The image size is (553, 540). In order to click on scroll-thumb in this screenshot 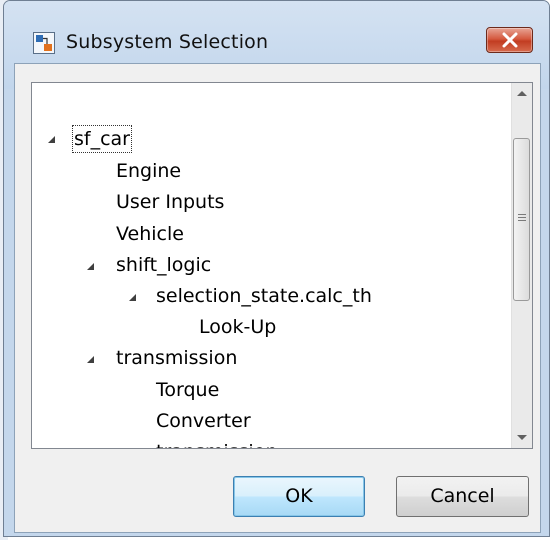, I will do `click(521, 219)`.